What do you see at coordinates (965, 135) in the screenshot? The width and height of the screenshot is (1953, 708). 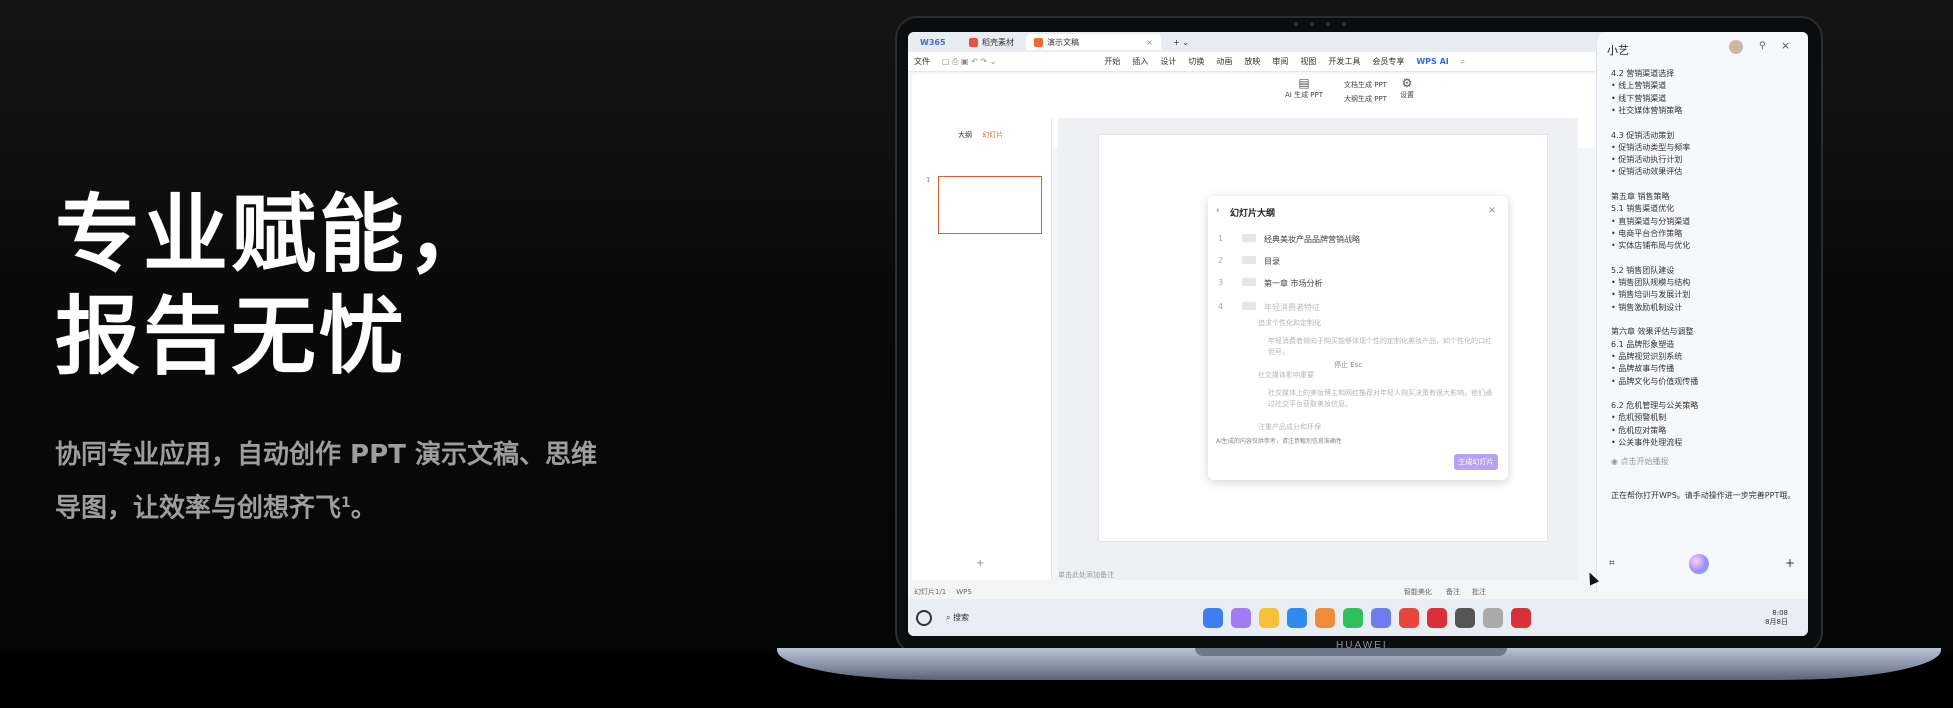 I see `tab-outline: 大纲` at bounding box center [965, 135].